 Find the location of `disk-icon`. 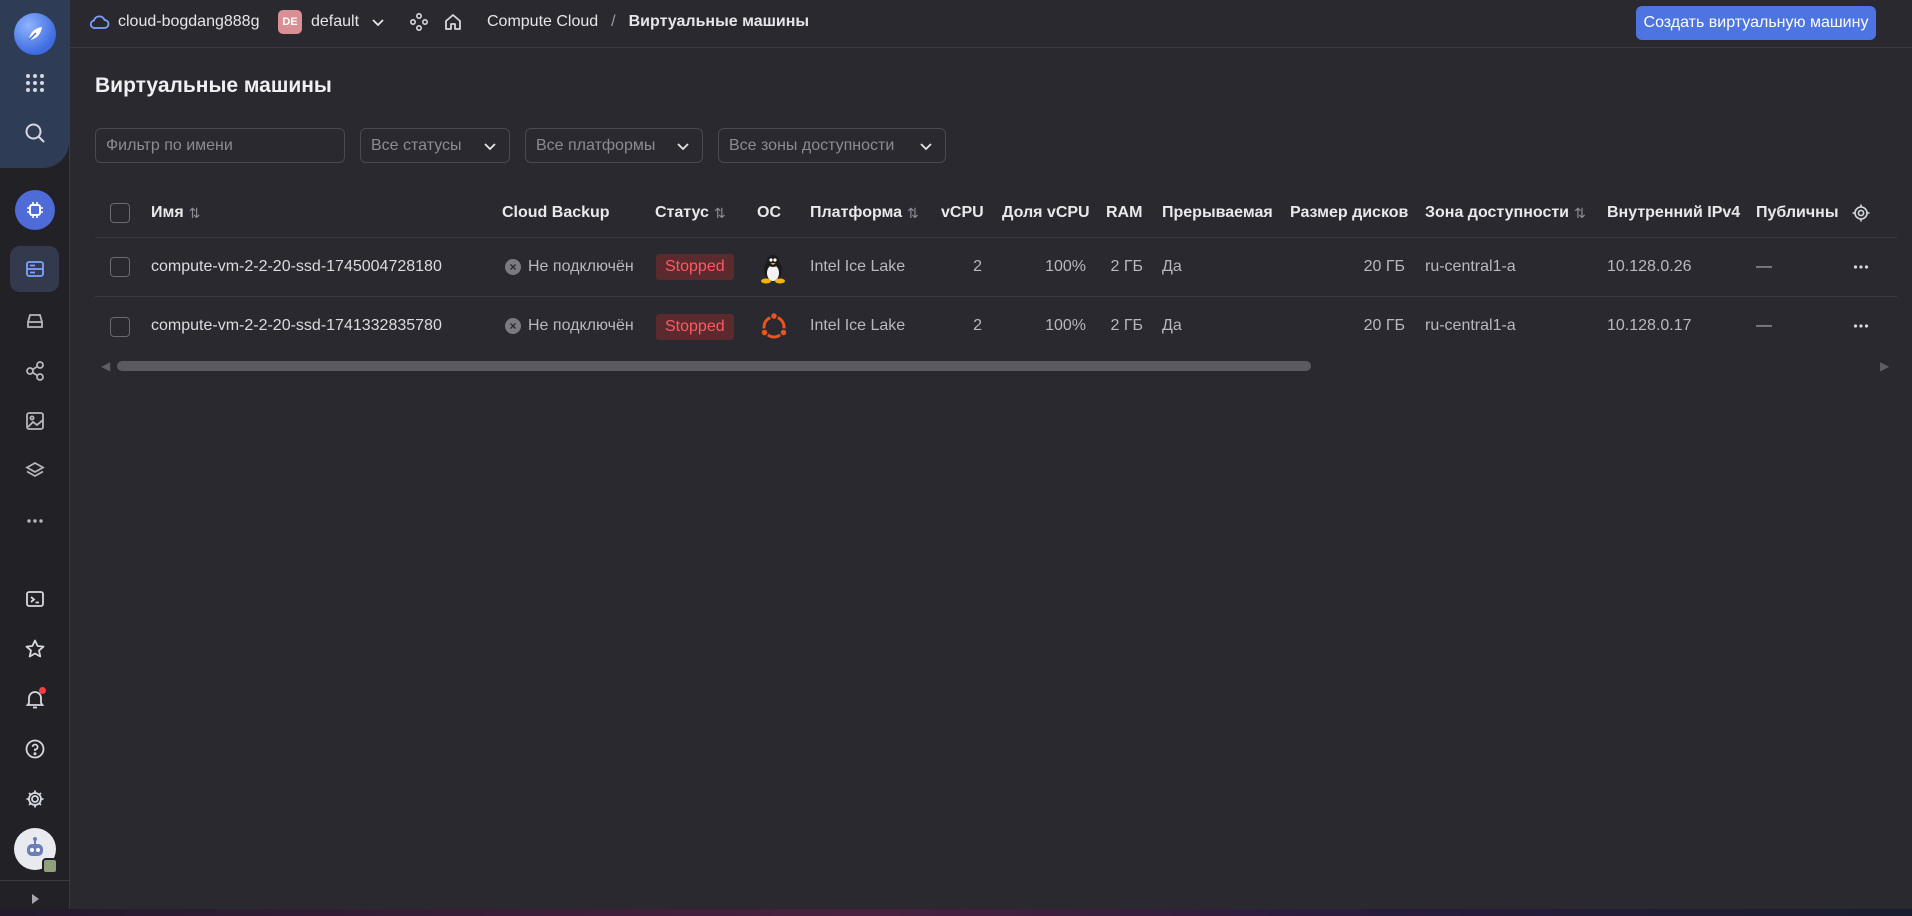

disk-icon is located at coordinates (34, 321).